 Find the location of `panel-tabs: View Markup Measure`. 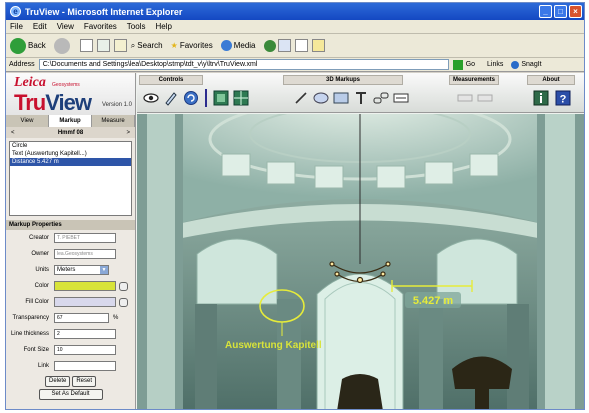

panel-tabs: View Markup Measure is located at coordinates (70, 121).